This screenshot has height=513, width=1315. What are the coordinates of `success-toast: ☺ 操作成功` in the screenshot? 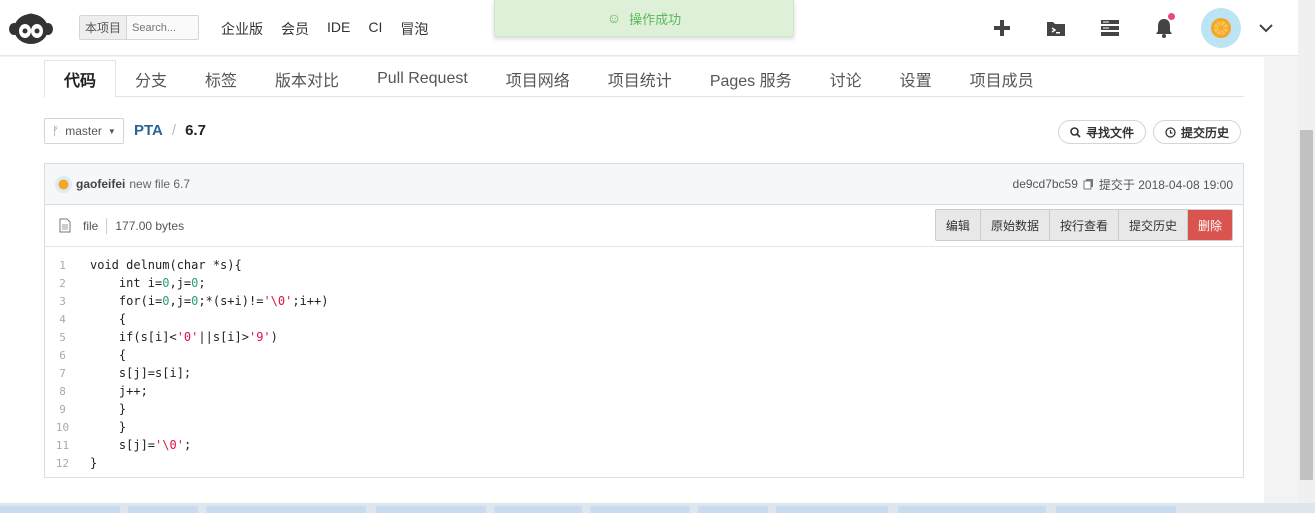 It's located at (644, 18).